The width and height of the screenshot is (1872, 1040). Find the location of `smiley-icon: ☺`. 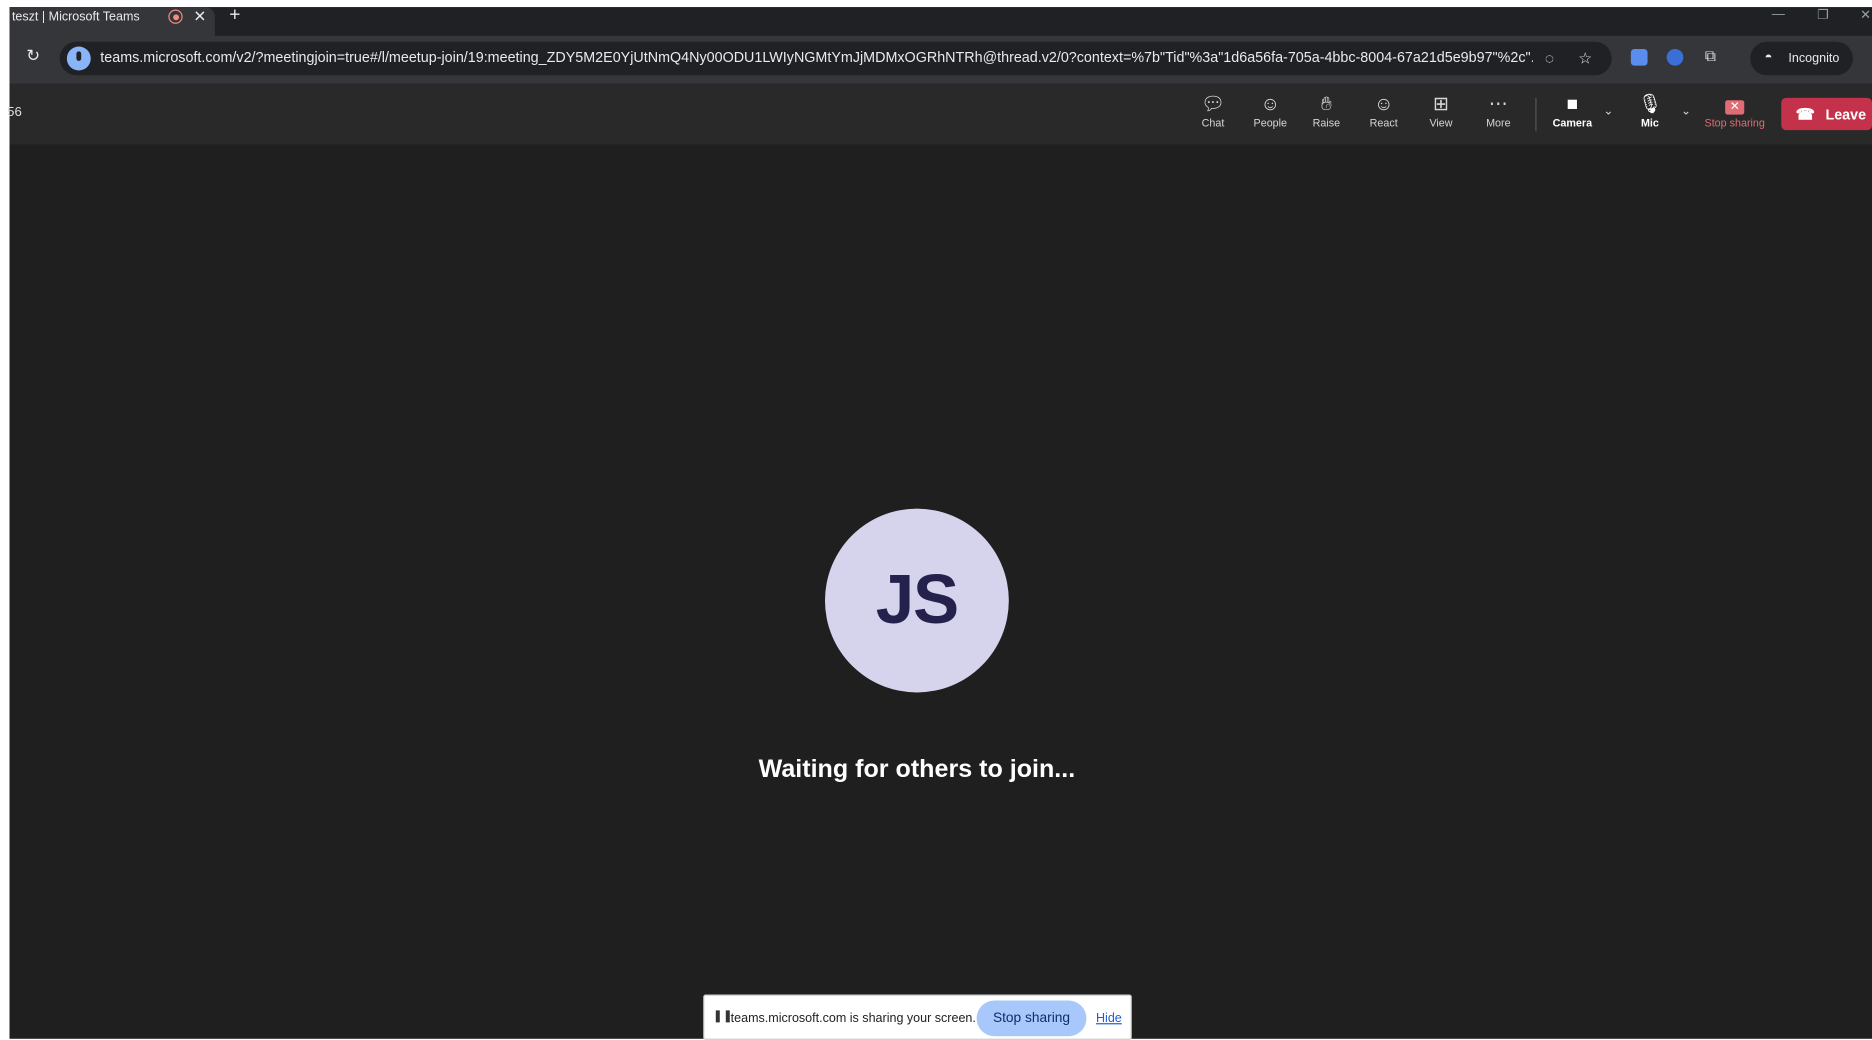

smiley-icon: ☺ is located at coordinates (1383, 104).